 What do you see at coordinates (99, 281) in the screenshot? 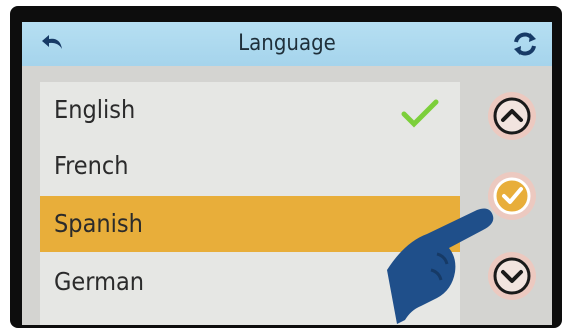
I see `language-label: German` at bounding box center [99, 281].